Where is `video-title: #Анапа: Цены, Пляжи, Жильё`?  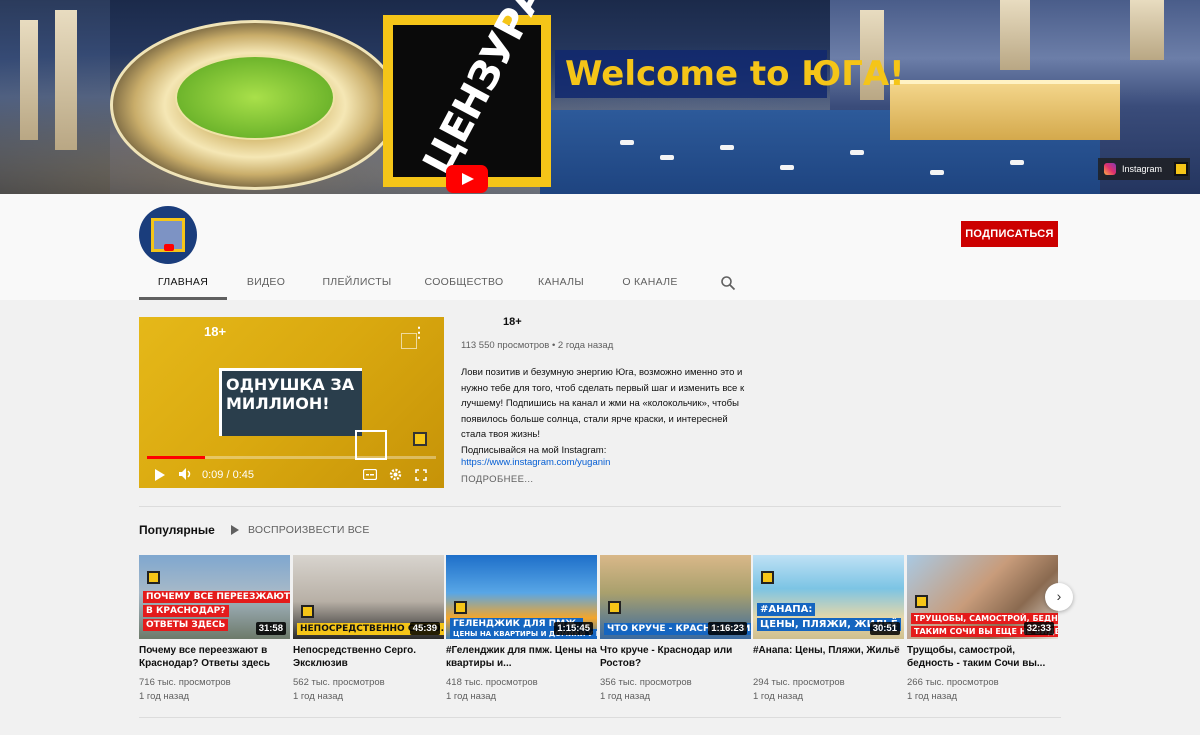 video-title: #Анапа: Цены, Пляжи, Жильё is located at coordinates (828, 657).